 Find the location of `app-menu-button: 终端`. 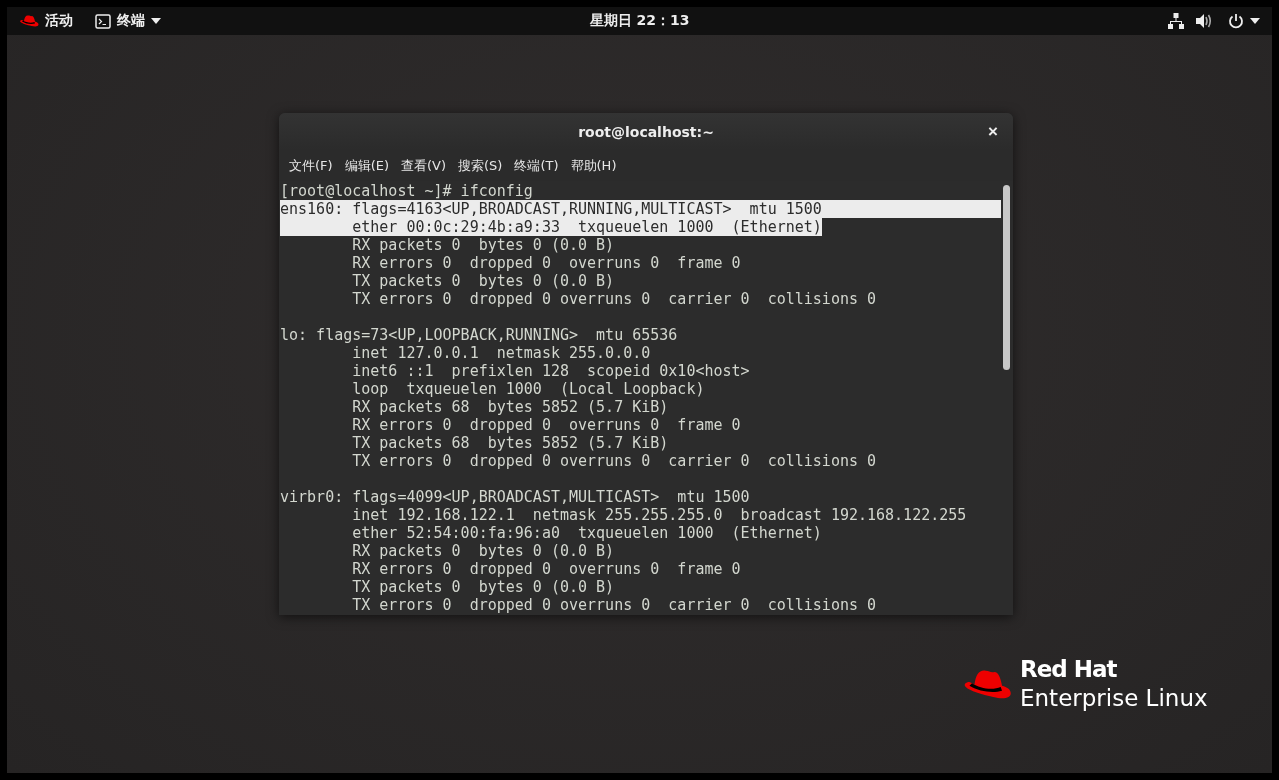

app-menu-button: 终端 is located at coordinates (128, 21).